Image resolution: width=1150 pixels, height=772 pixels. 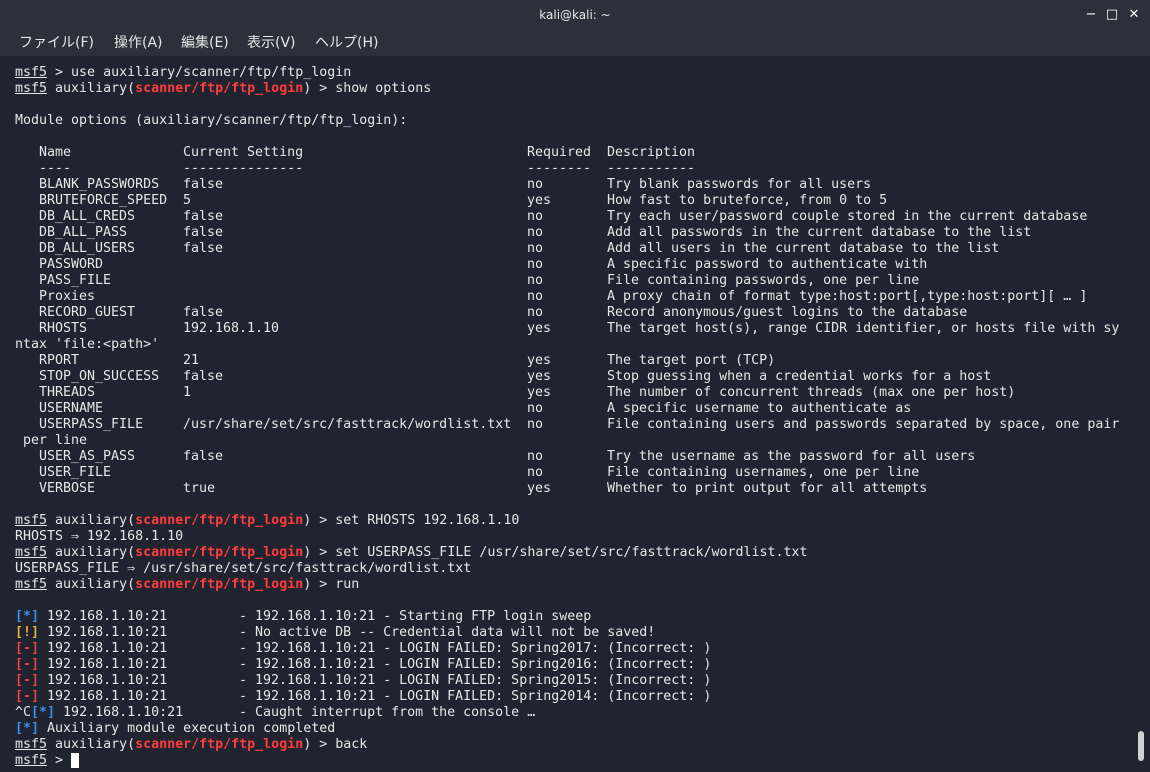 I want to click on underline-required: --------, so click(x=559, y=168).